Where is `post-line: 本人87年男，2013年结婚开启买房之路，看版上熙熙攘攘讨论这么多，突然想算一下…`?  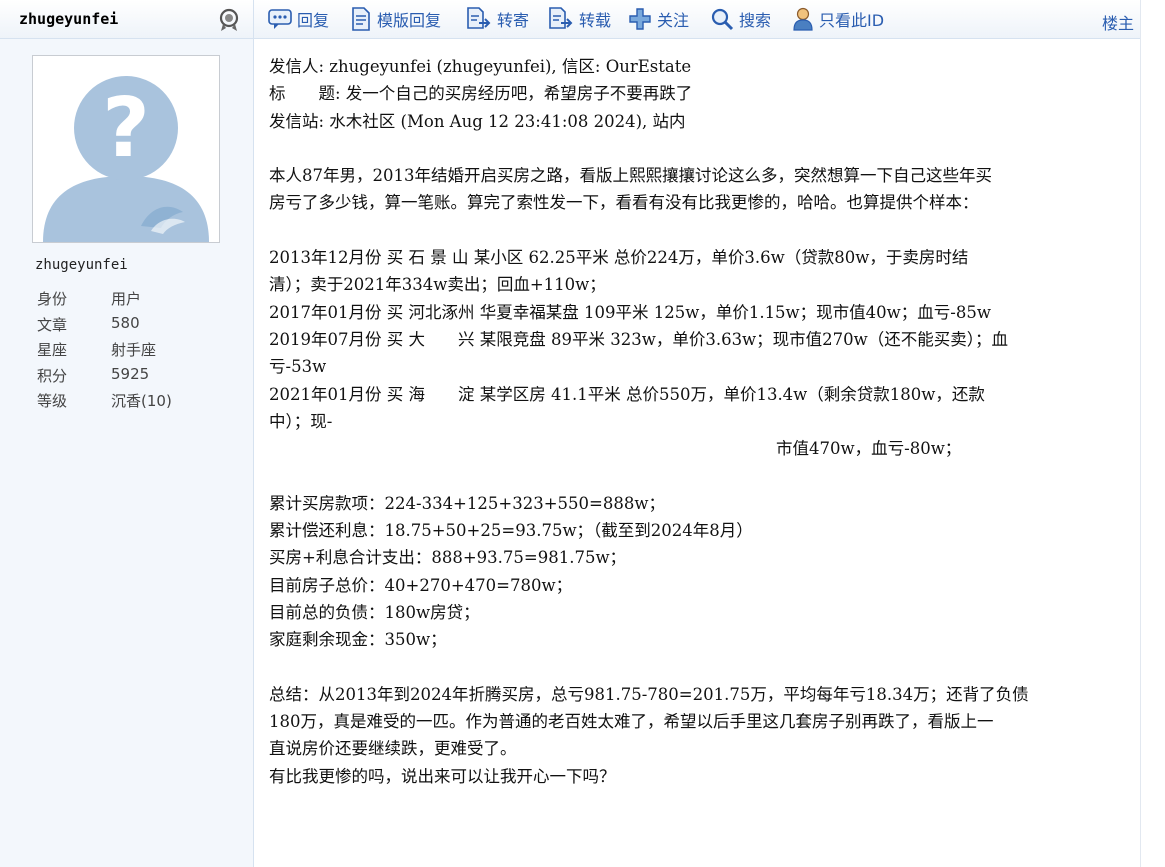
post-line: 本人87年男，2013年结婚开启买房之路，看版上熙熙攘攘讨论这么多，突然想算一下… is located at coordinates (630, 176).